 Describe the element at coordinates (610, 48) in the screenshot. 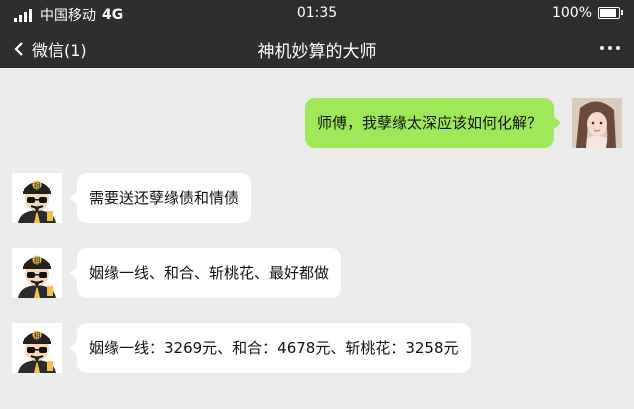

I see `more-dots-icon` at that location.